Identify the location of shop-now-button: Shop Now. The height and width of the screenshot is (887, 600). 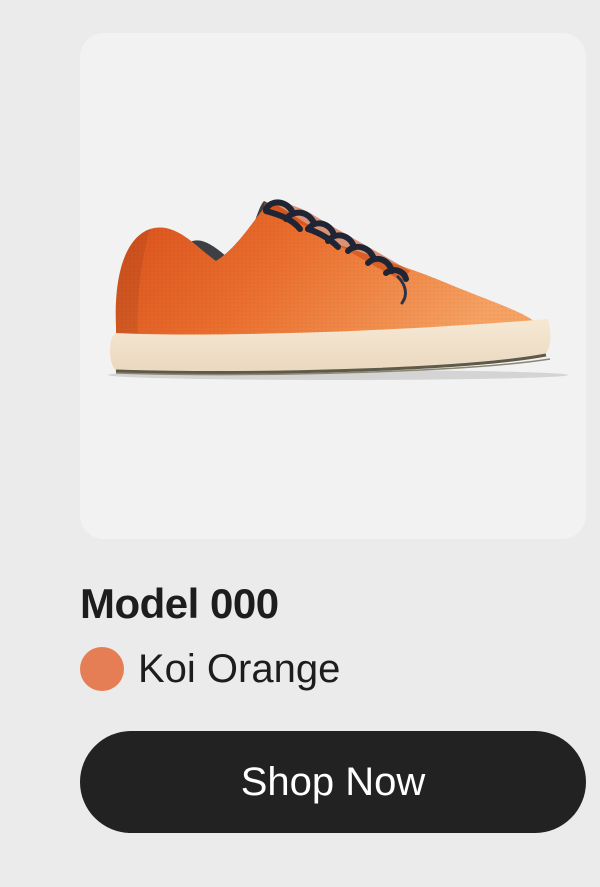
(333, 782).